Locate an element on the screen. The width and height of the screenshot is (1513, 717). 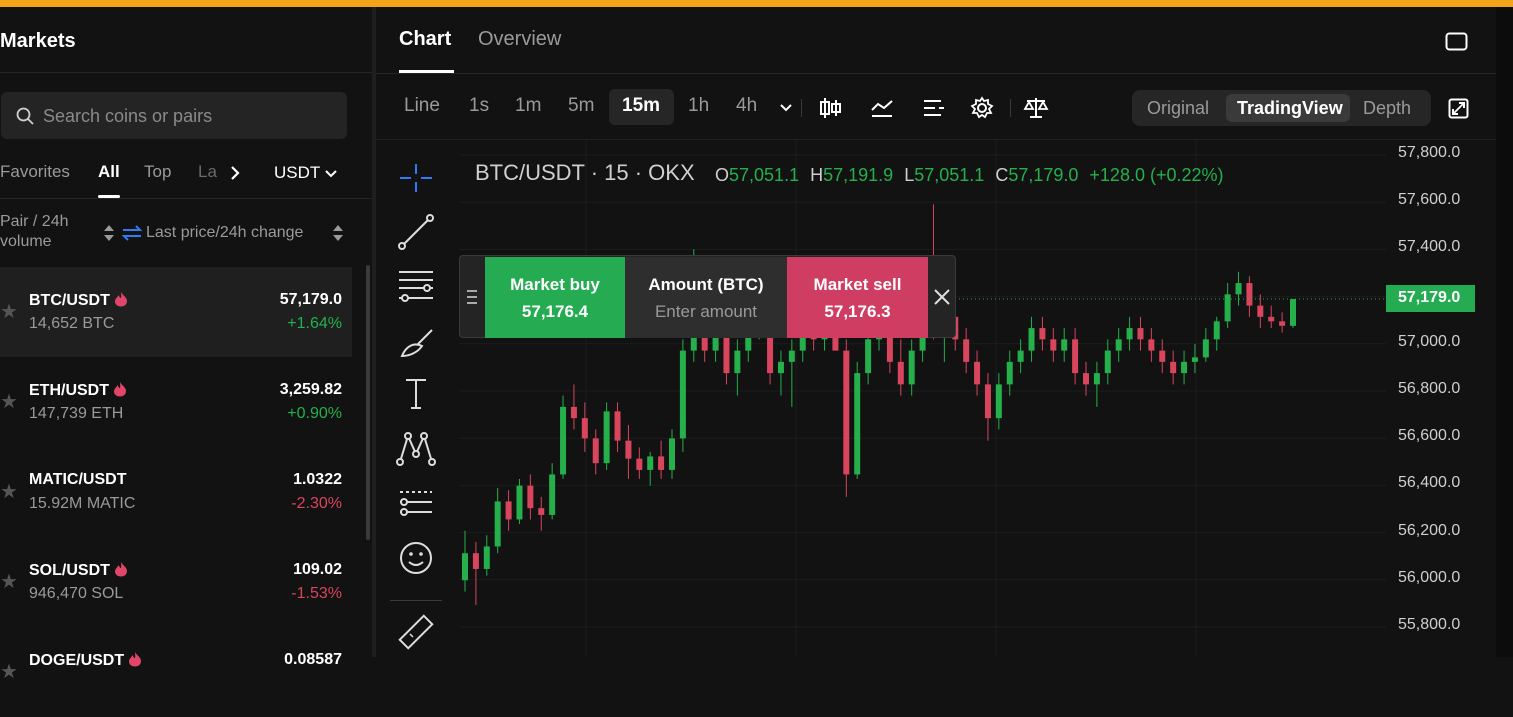
timeframe-1h: 1h is located at coordinates (698, 106).